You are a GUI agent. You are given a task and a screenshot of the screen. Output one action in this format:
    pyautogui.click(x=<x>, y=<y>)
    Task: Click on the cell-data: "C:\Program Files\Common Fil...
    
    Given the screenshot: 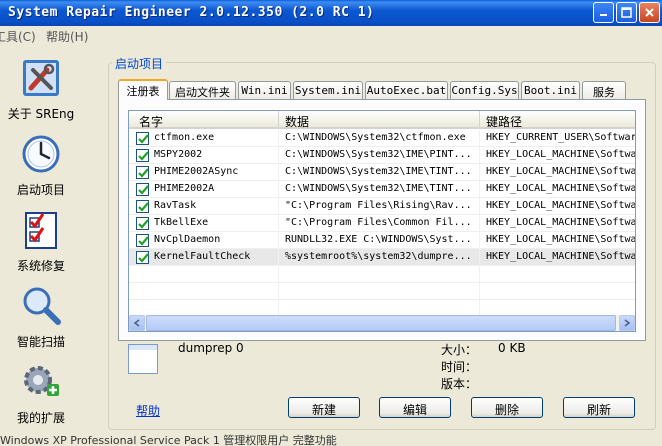 What is the action you would take?
    pyautogui.click(x=382, y=223)
    